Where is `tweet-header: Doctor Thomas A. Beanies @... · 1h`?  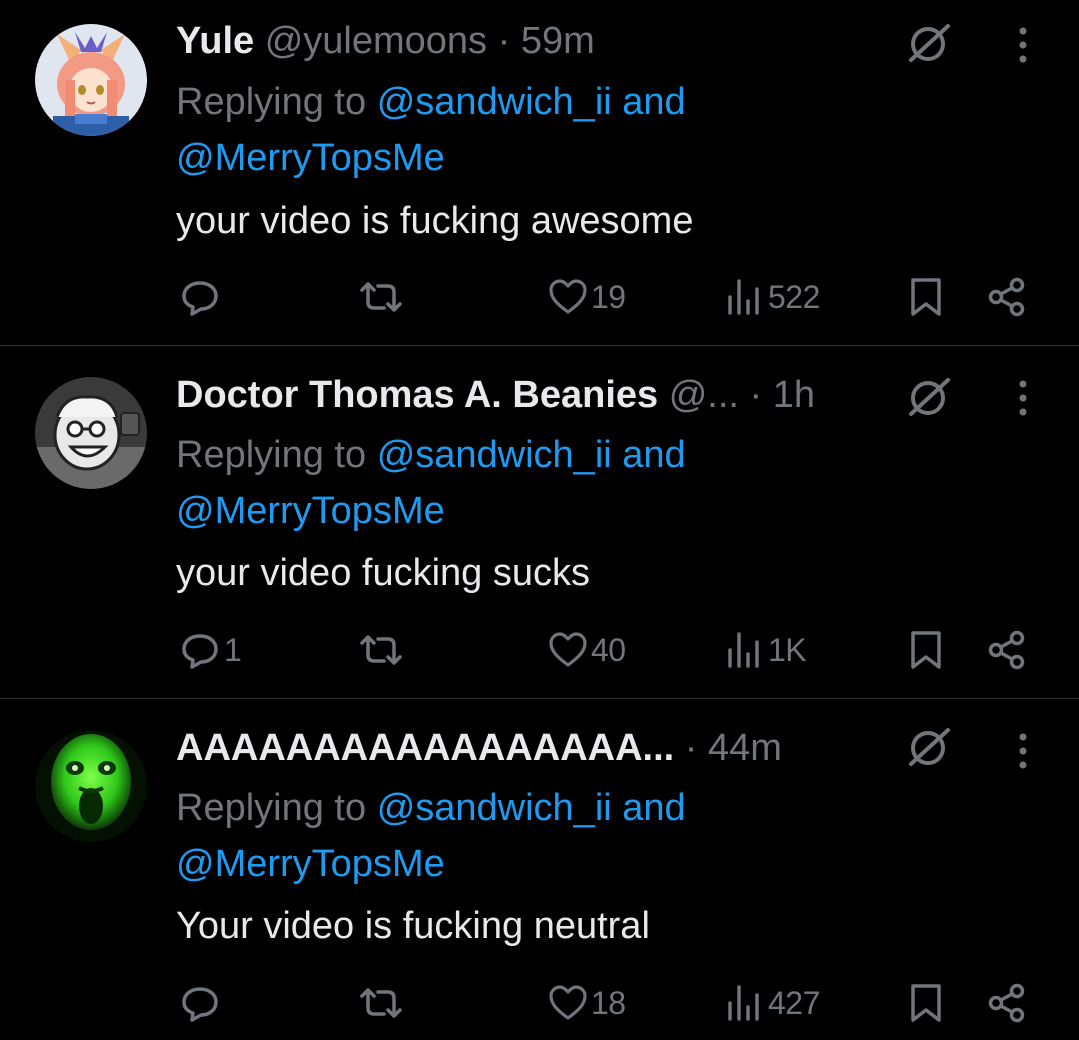 tweet-header: Doctor Thomas A. Beanies @... · 1h is located at coordinates (530, 395).